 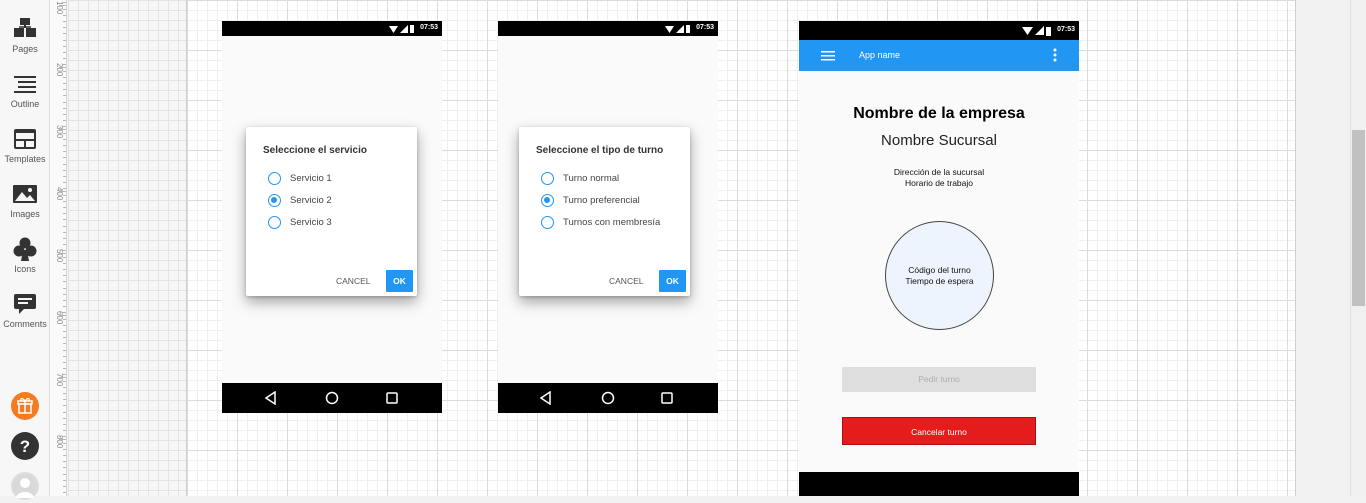 What do you see at coordinates (25, 255) in the screenshot?
I see `icons-tool: Icons` at bounding box center [25, 255].